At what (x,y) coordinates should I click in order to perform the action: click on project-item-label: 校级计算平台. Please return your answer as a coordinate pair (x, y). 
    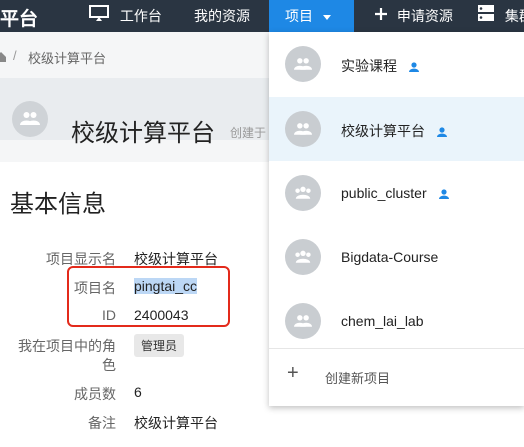
    Looking at the image, I should click on (394, 131).